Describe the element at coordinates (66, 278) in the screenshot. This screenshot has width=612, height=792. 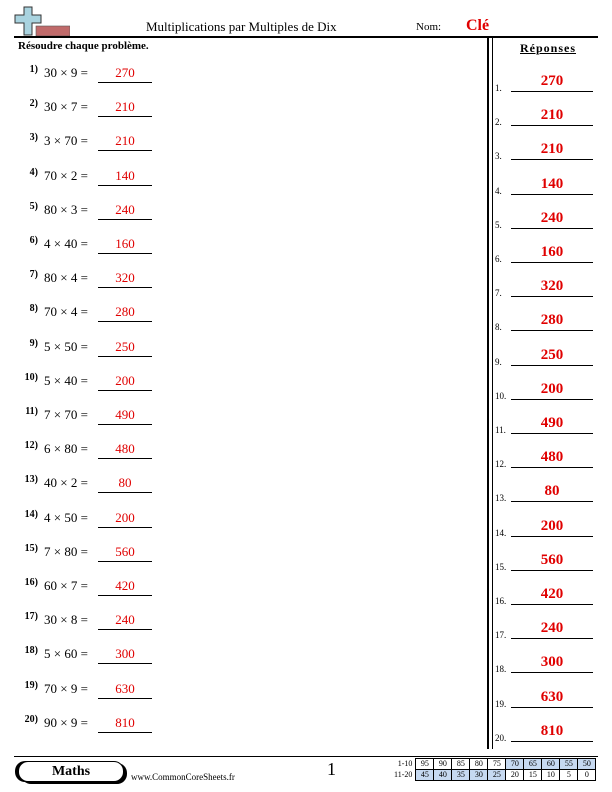
I see `problem-expression: 80 × 4 =` at that location.